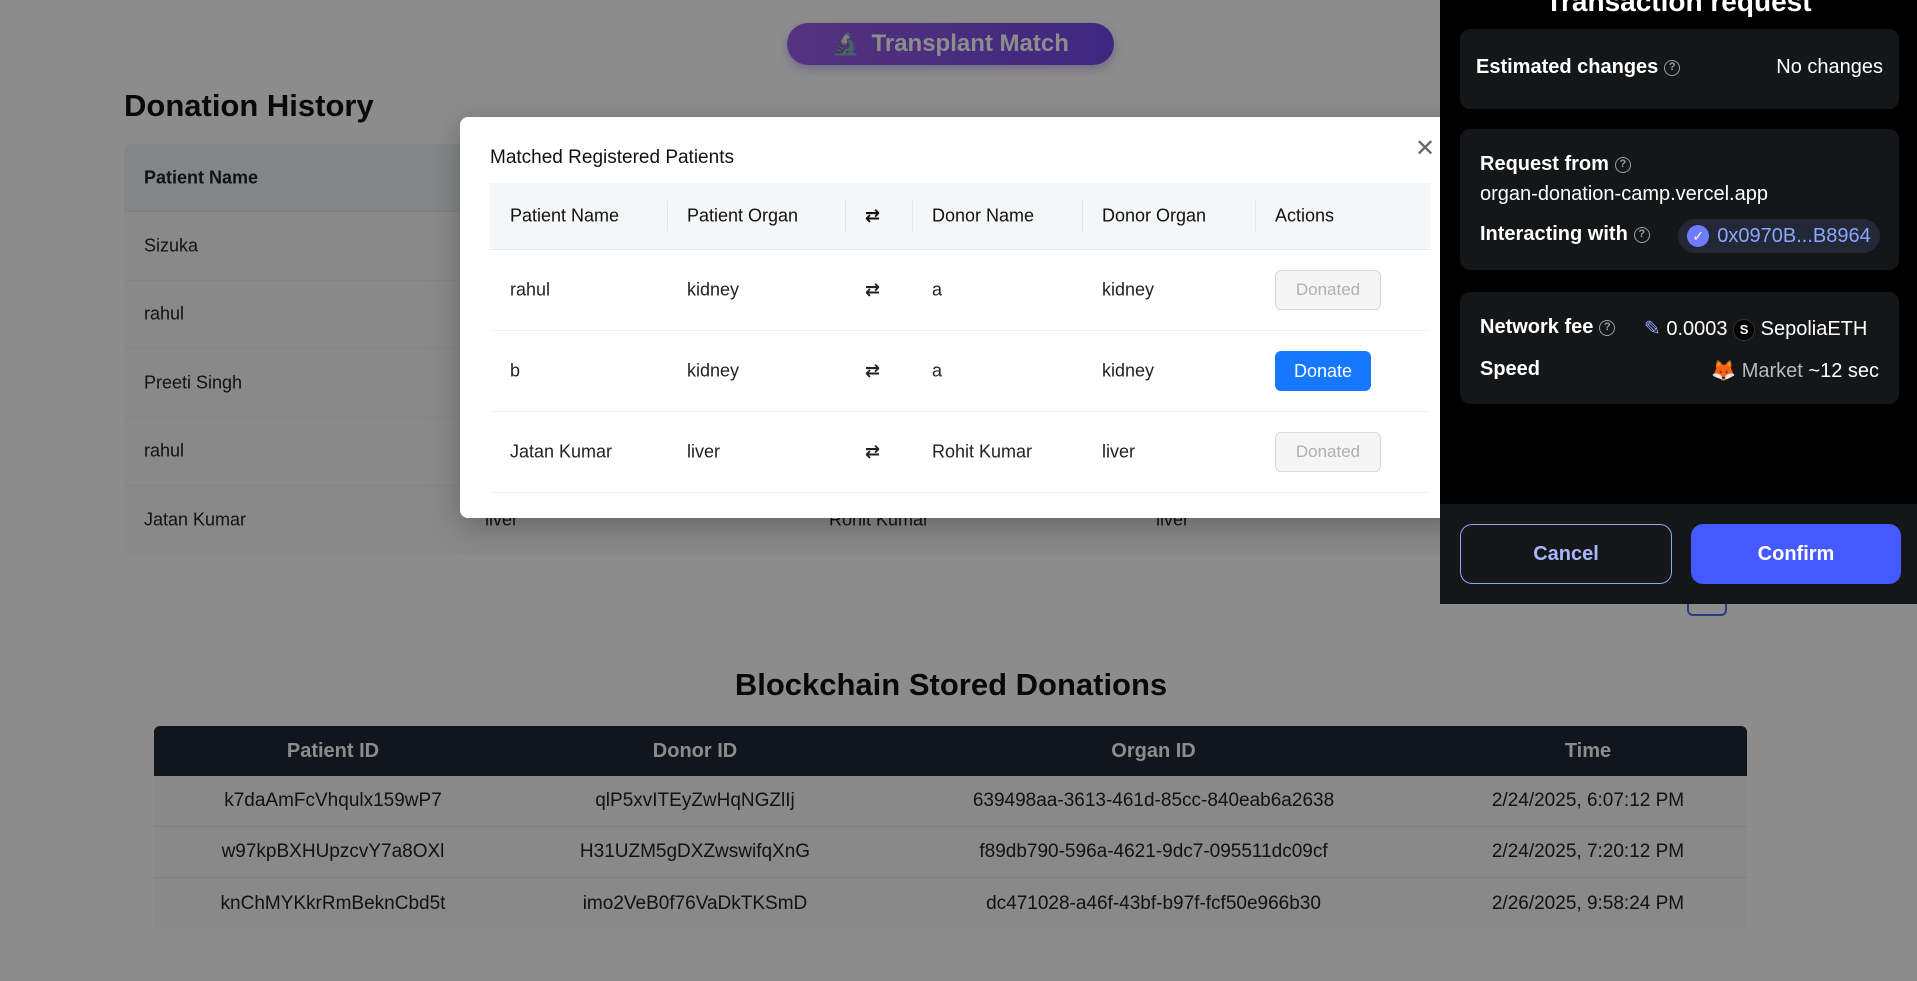 This screenshot has width=1917, height=981. What do you see at coordinates (1698, 236) in the screenshot?
I see `verified-badge-icon: ✓` at bounding box center [1698, 236].